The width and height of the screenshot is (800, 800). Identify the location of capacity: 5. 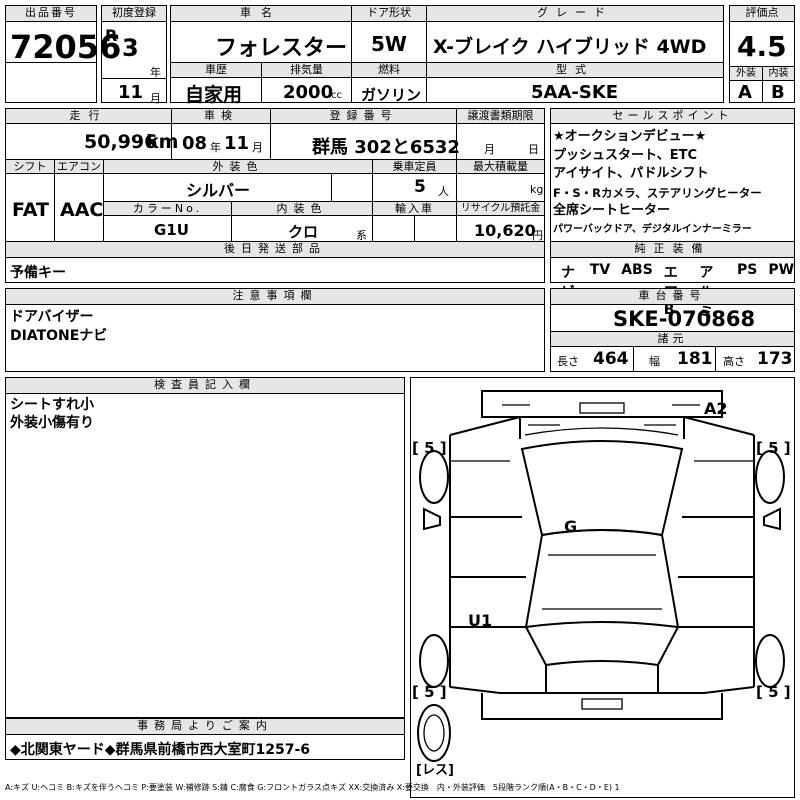
(420, 187).